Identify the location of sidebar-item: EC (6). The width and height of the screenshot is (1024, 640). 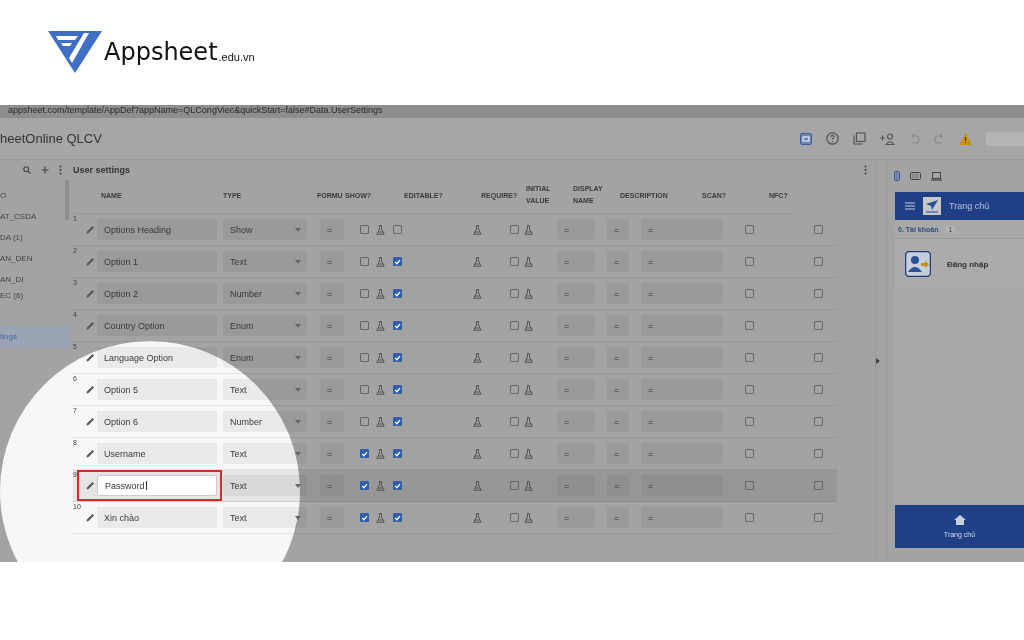
(35, 296).